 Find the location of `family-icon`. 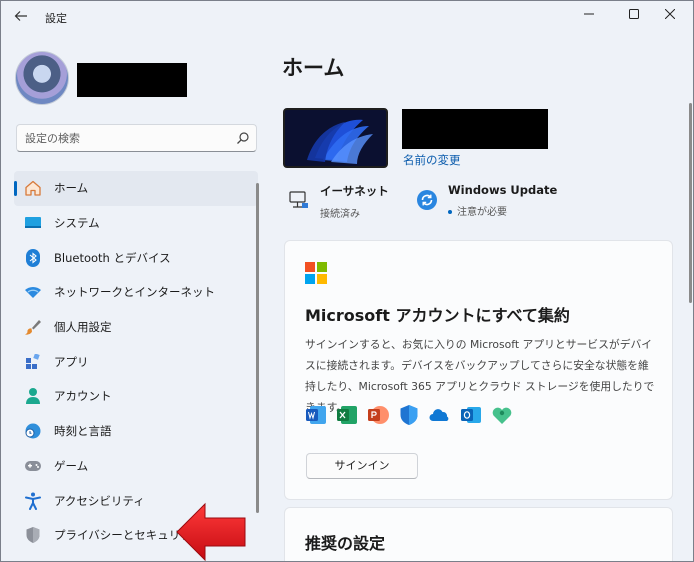

family-icon is located at coordinates (502, 415).